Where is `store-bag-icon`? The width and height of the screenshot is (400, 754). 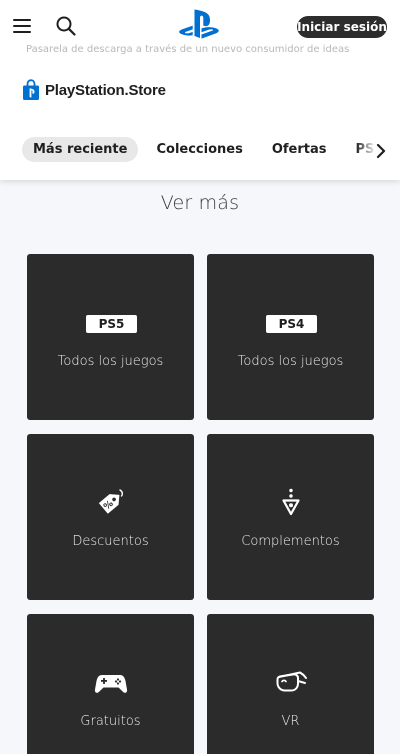 store-bag-icon is located at coordinates (31, 89).